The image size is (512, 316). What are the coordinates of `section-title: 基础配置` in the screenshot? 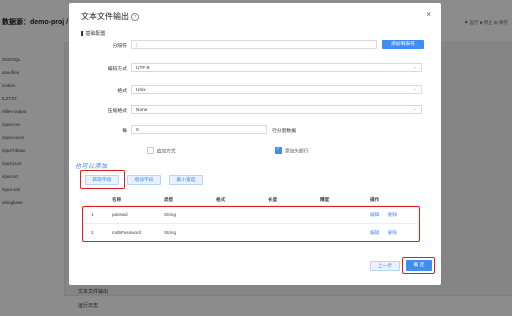 It's located at (95, 34).